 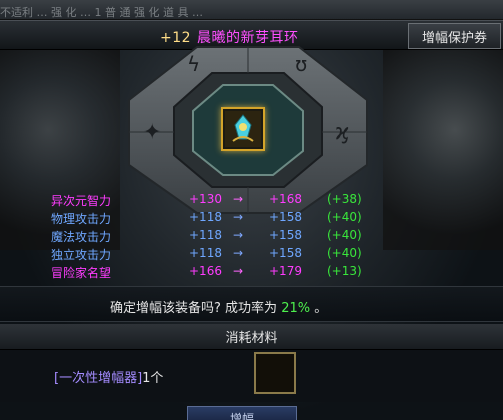 I want to click on materials-header: 消耗材料, so click(x=251, y=337).